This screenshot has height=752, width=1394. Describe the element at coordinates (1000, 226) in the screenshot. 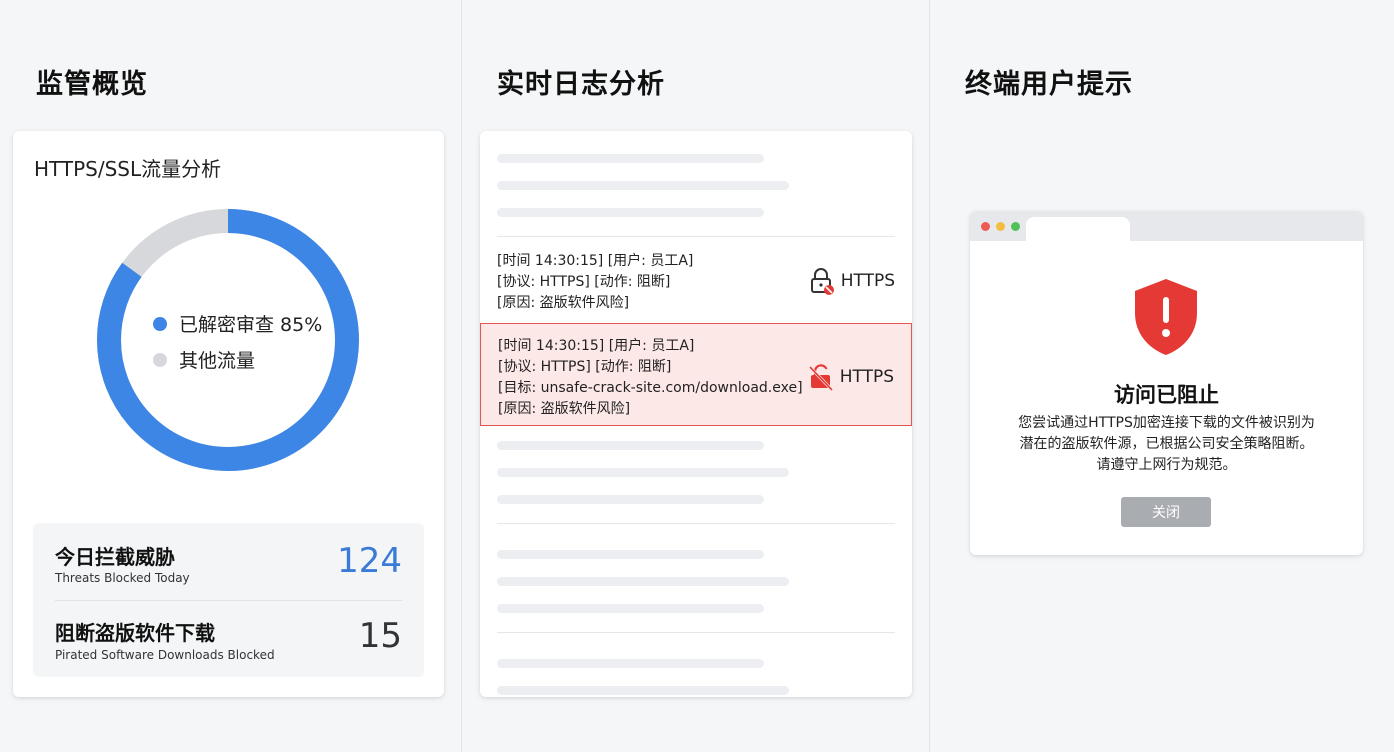

I see `window-minimize-dot` at that location.